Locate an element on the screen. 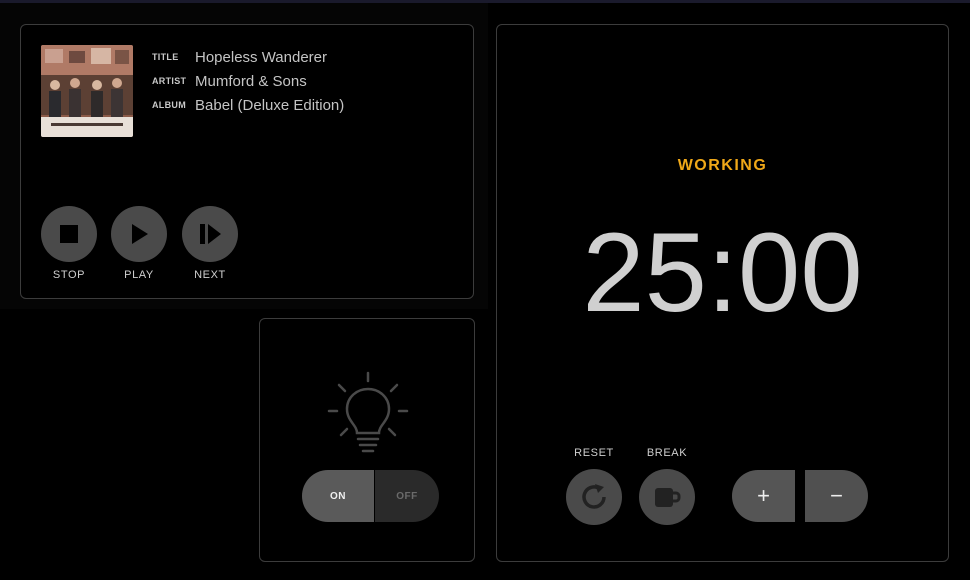 The height and width of the screenshot is (580, 970). reset-icon is located at coordinates (594, 496).